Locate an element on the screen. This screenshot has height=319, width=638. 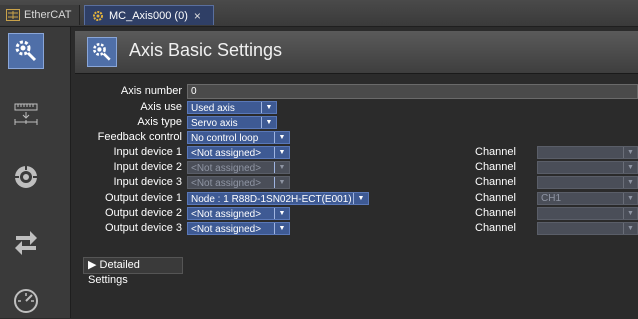
input-device-1-label: Input device 1 is located at coordinates (148, 152).